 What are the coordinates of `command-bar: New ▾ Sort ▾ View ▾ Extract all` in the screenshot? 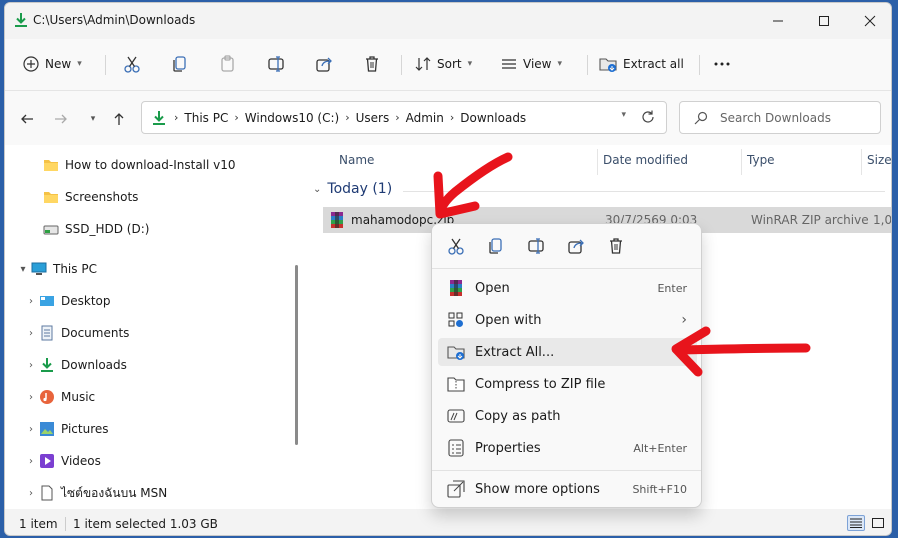 It's located at (448, 65).